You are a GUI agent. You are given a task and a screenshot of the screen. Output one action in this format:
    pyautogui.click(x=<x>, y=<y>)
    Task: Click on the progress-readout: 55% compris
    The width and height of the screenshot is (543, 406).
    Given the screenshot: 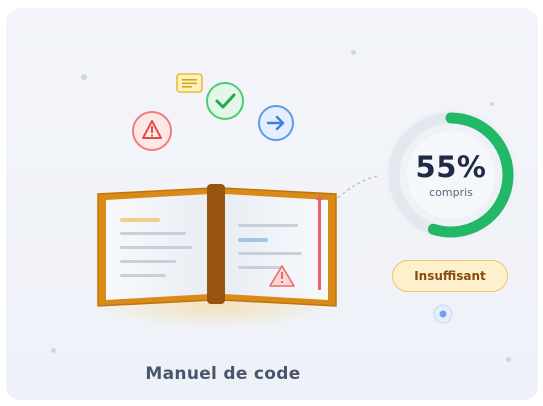 What is the action you would take?
    pyautogui.click(x=451, y=175)
    